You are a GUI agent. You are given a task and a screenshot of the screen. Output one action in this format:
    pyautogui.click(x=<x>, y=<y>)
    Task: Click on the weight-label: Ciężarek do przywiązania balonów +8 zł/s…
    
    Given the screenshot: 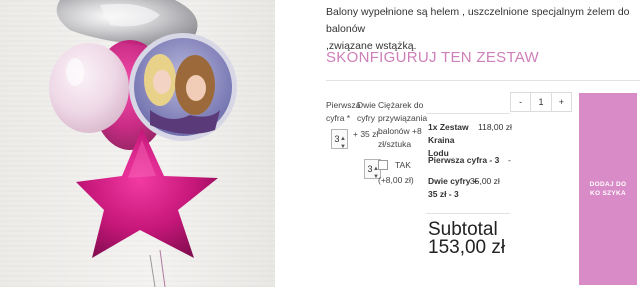 What is the action you would take?
    pyautogui.click(x=403, y=124)
    